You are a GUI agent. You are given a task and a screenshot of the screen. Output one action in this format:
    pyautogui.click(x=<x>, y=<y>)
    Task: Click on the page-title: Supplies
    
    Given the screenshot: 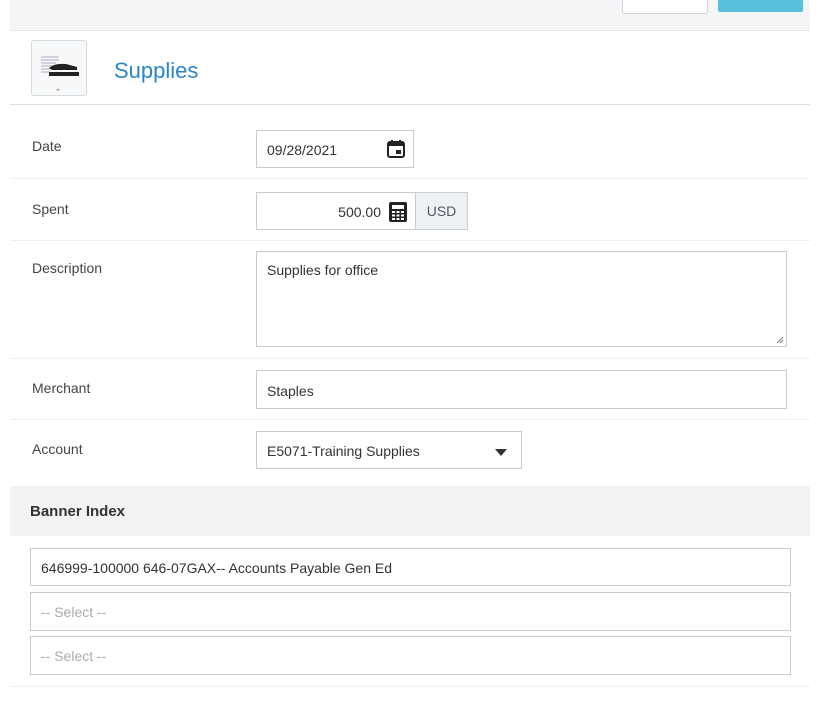 What is the action you would take?
    pyautogui.click(x=156, y=70)
    